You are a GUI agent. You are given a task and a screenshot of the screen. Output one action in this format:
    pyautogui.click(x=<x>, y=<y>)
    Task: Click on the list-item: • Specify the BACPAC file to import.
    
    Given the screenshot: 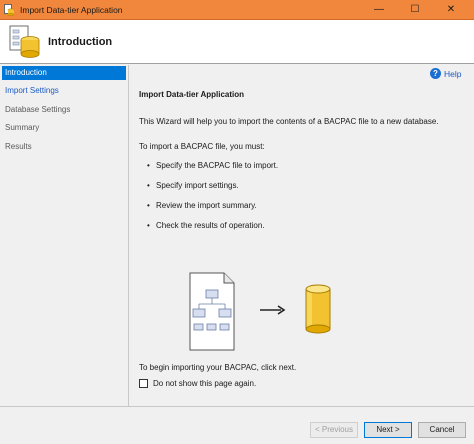 What is the action you would take?
    pyautogui.click(x=212, y=171)
    